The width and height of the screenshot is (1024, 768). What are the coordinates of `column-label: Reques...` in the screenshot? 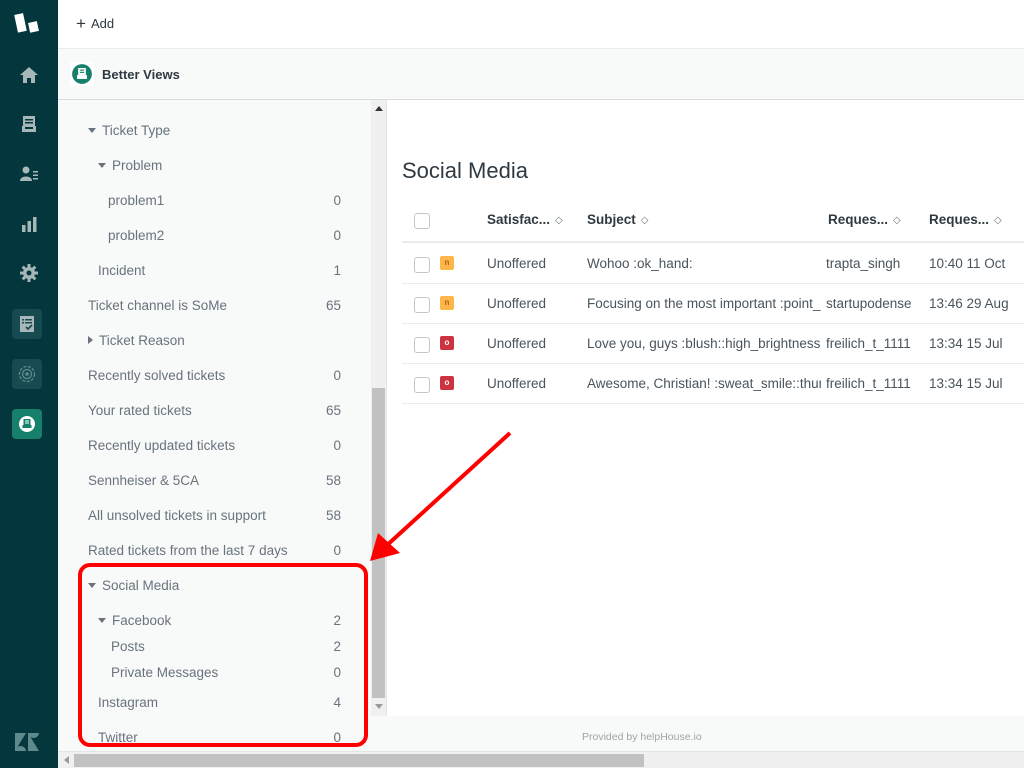 It's located at (959, 219).